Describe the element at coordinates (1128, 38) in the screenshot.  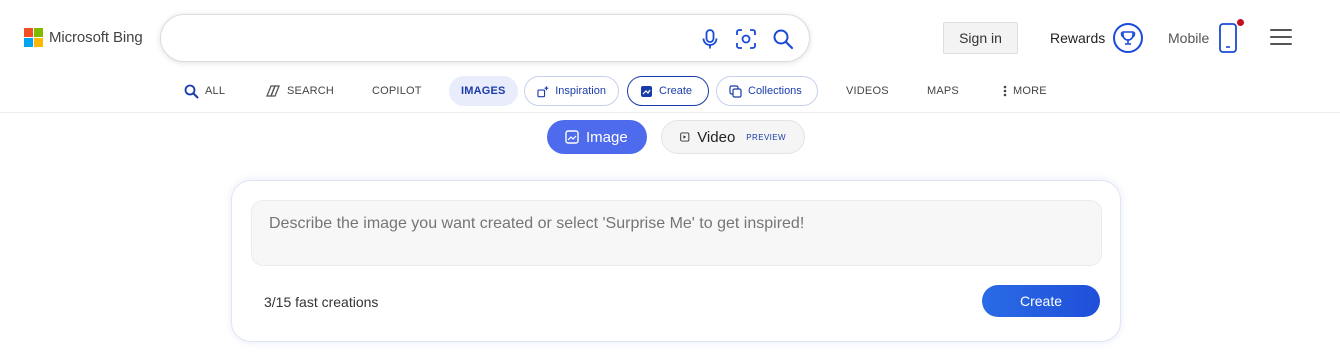
I see `trophy-icon` at that location.